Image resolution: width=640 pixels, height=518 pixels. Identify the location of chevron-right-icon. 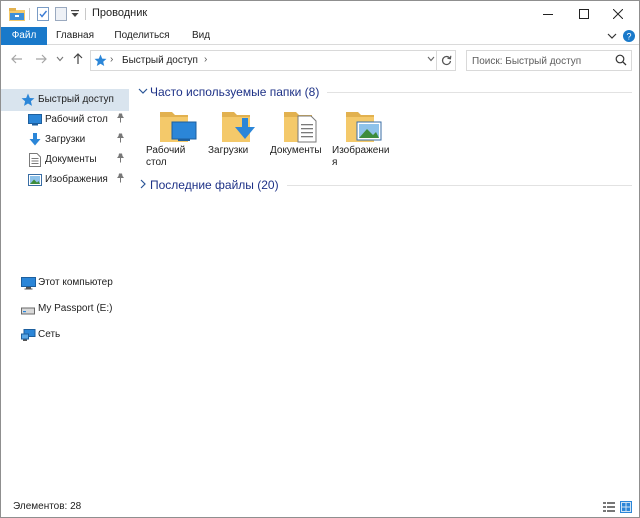
(143, 184).